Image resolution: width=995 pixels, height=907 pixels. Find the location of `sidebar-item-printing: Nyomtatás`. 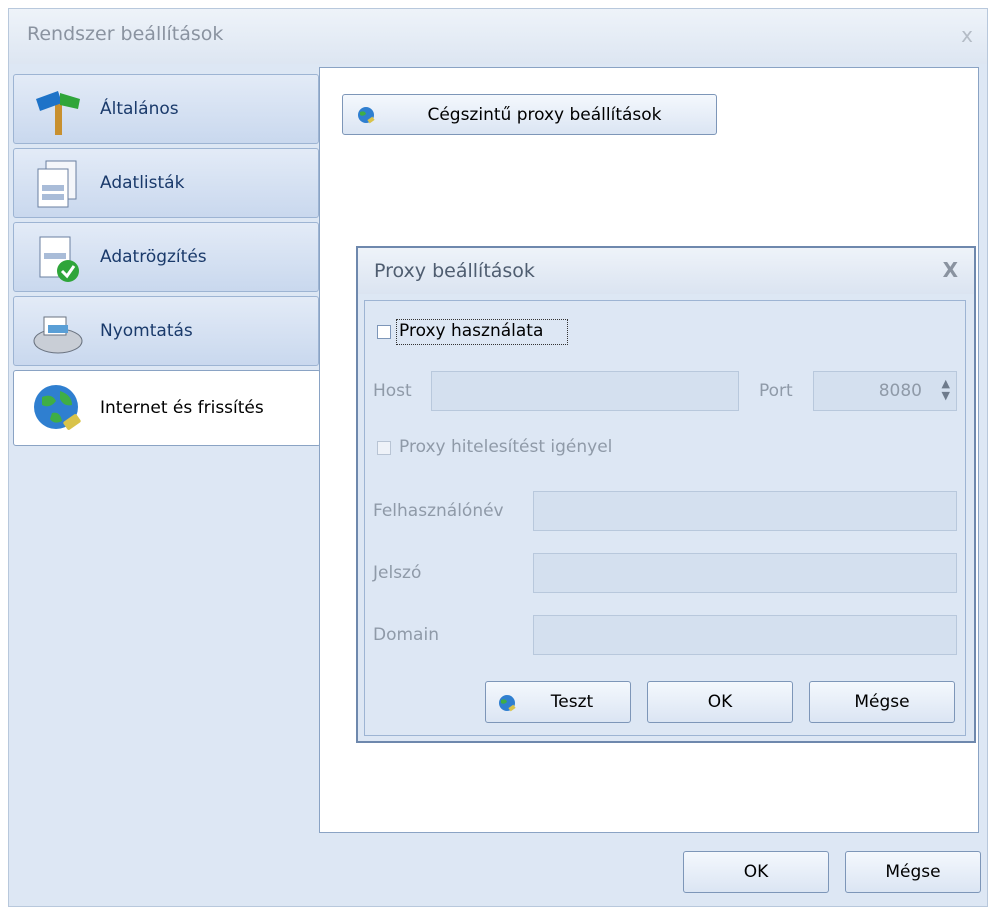

sidebar-item-printing: Nyomtatás is located at coordinates (166, 331).